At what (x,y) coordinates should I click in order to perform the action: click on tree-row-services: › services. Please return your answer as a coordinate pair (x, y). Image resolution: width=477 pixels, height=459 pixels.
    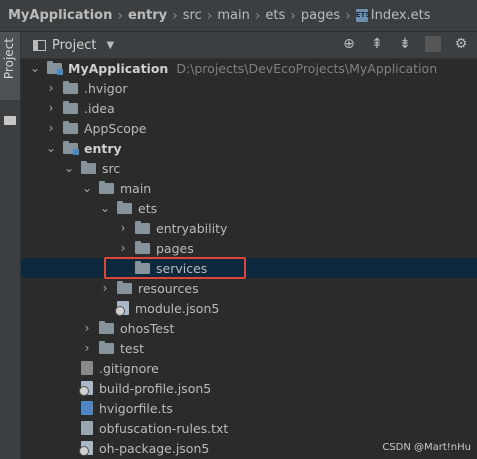
    Looking at the image, I should click on (249, 268).